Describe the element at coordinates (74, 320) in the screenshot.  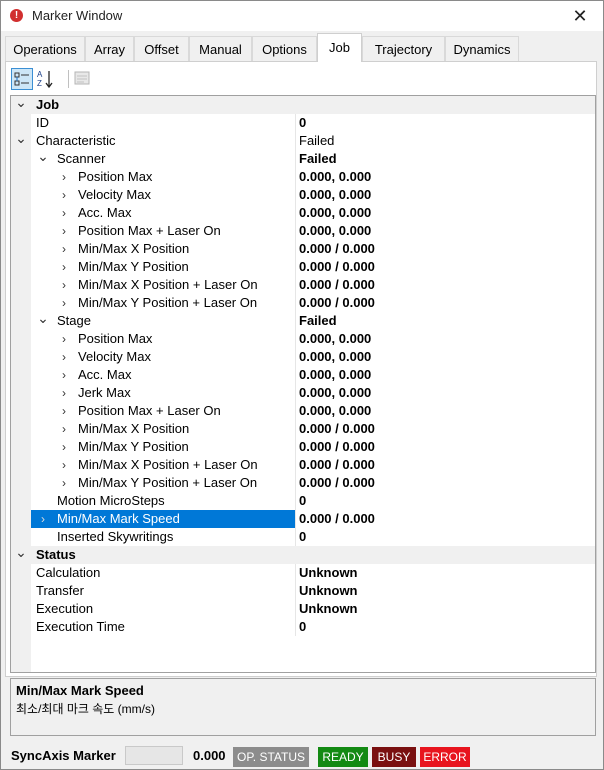
I see `property-name: Stage` at that location.